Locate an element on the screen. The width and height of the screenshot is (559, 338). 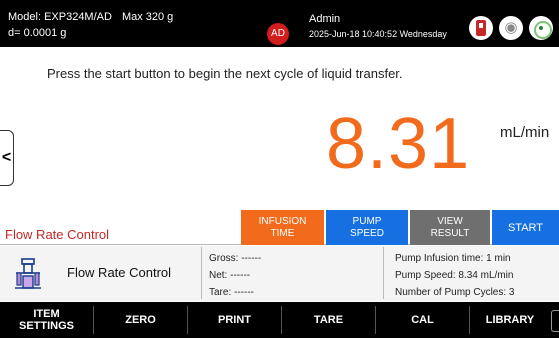
view-result-button: VIEW RESULT is located at coordinates (450, 227).